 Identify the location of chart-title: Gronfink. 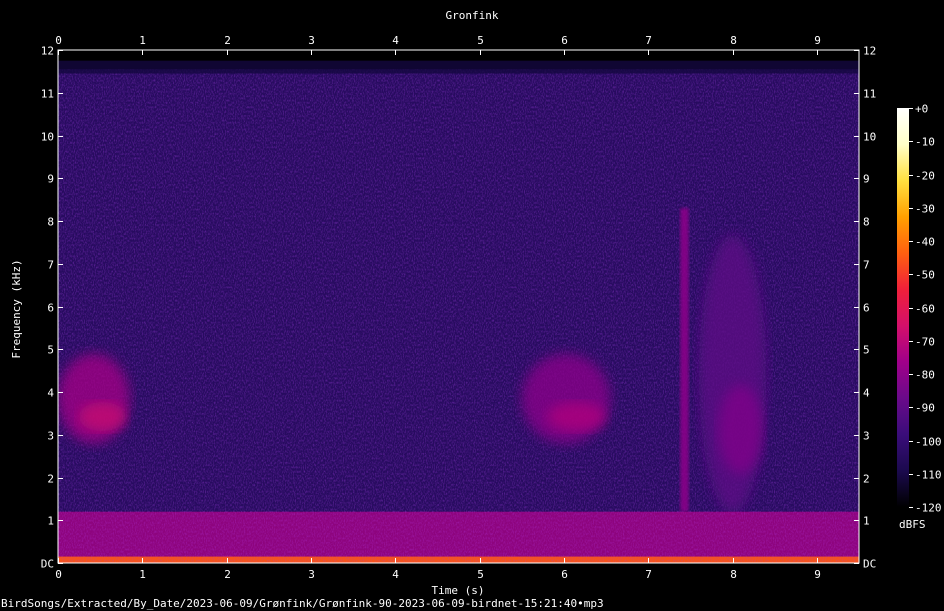
(472, 15).